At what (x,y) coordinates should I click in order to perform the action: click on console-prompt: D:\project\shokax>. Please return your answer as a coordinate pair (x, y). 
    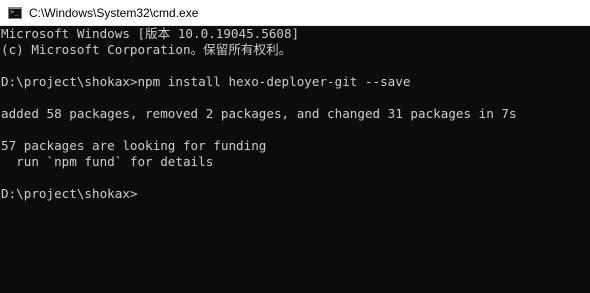
    Looking at the image, I should click on (69, 193).